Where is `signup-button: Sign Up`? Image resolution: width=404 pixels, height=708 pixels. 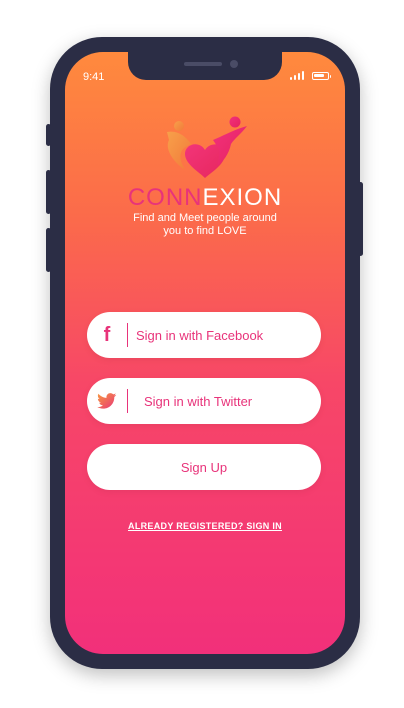 signup-button: Sign Up is located at coordinates (204, 467).